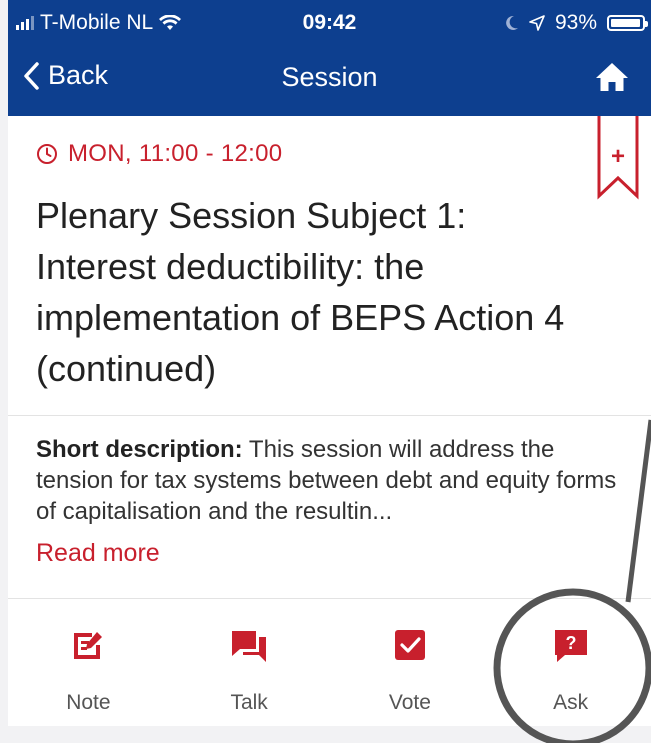 The image size is (651, 743). Describe the element at coordinates (571, 702) in the screenshot. I see `ask-label: Ask` at that location.